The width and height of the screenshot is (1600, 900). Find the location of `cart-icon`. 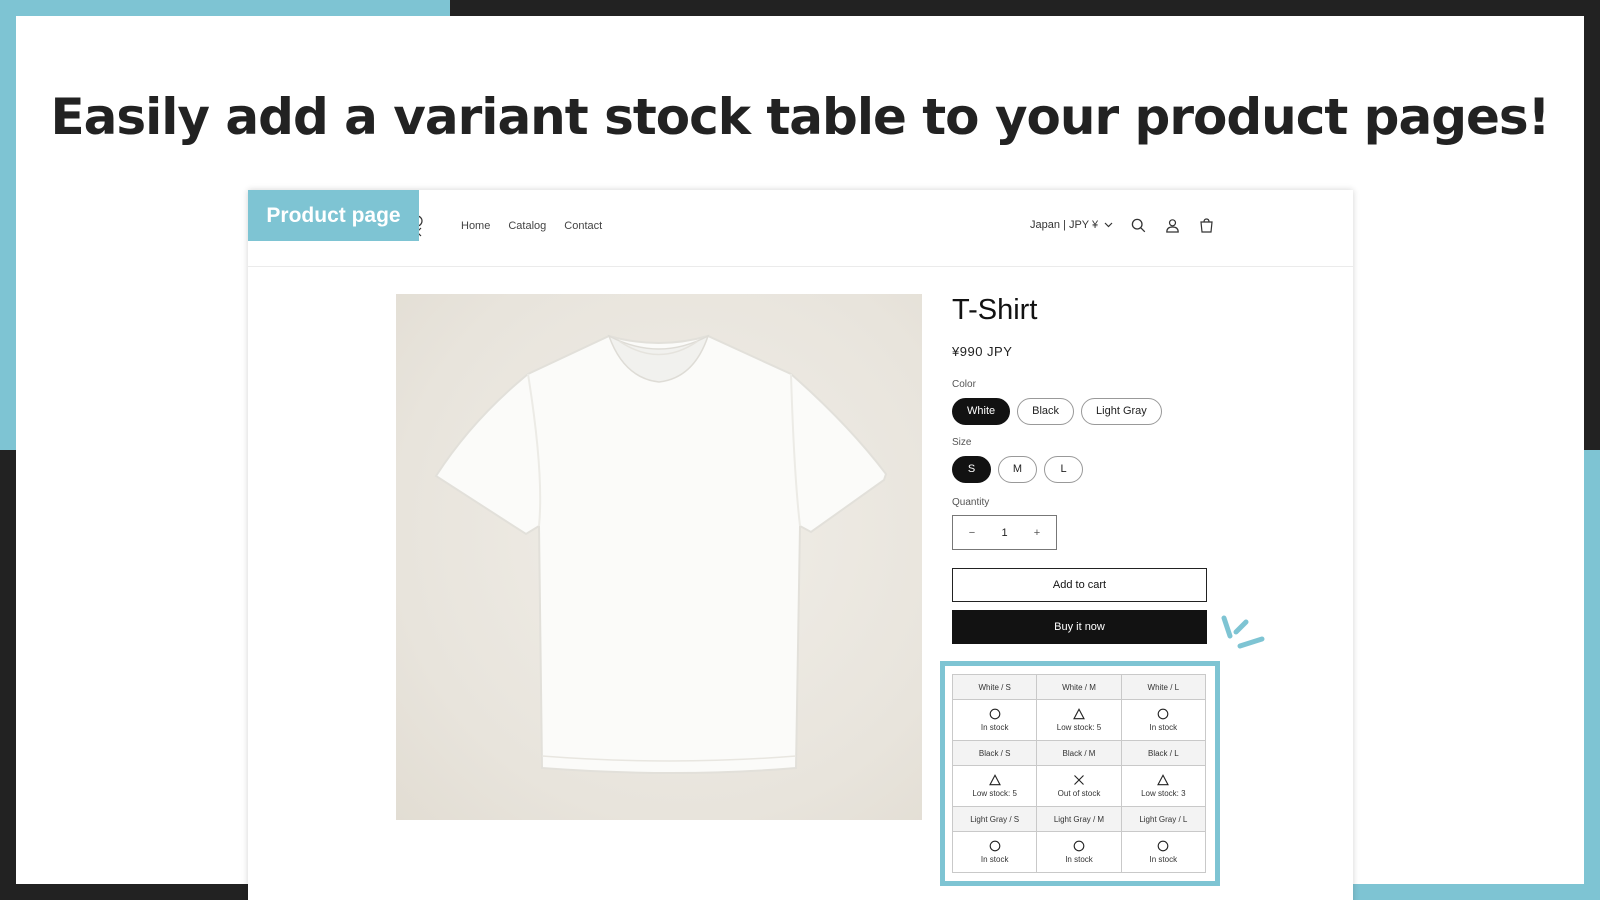

cart-icon is located at coordinates (1206, 225).